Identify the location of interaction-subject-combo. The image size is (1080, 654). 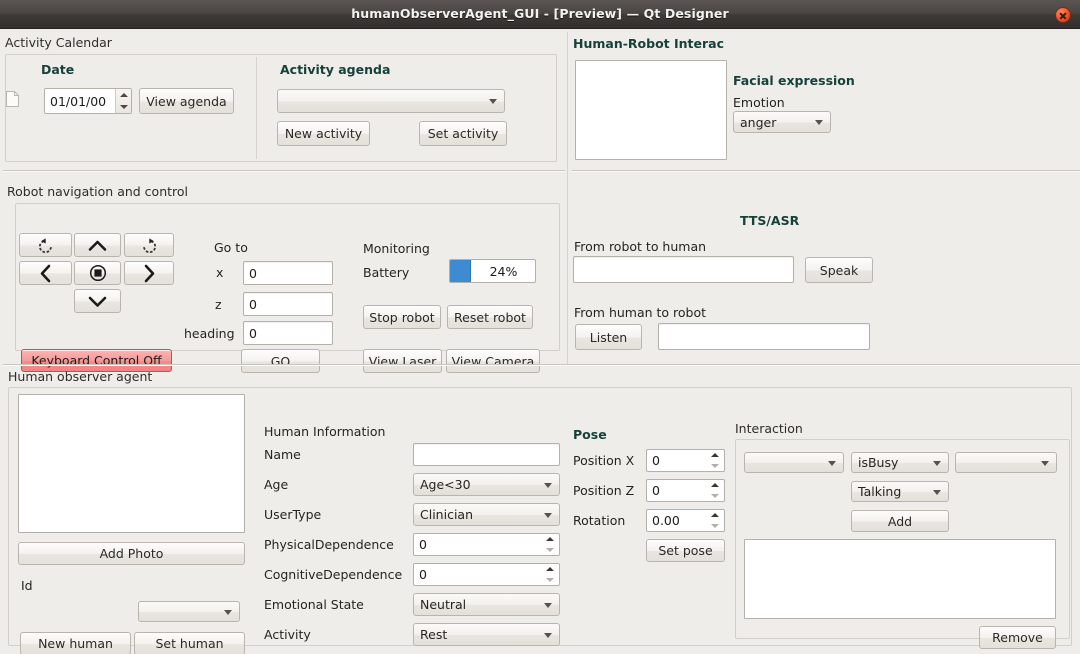
(794, 462).